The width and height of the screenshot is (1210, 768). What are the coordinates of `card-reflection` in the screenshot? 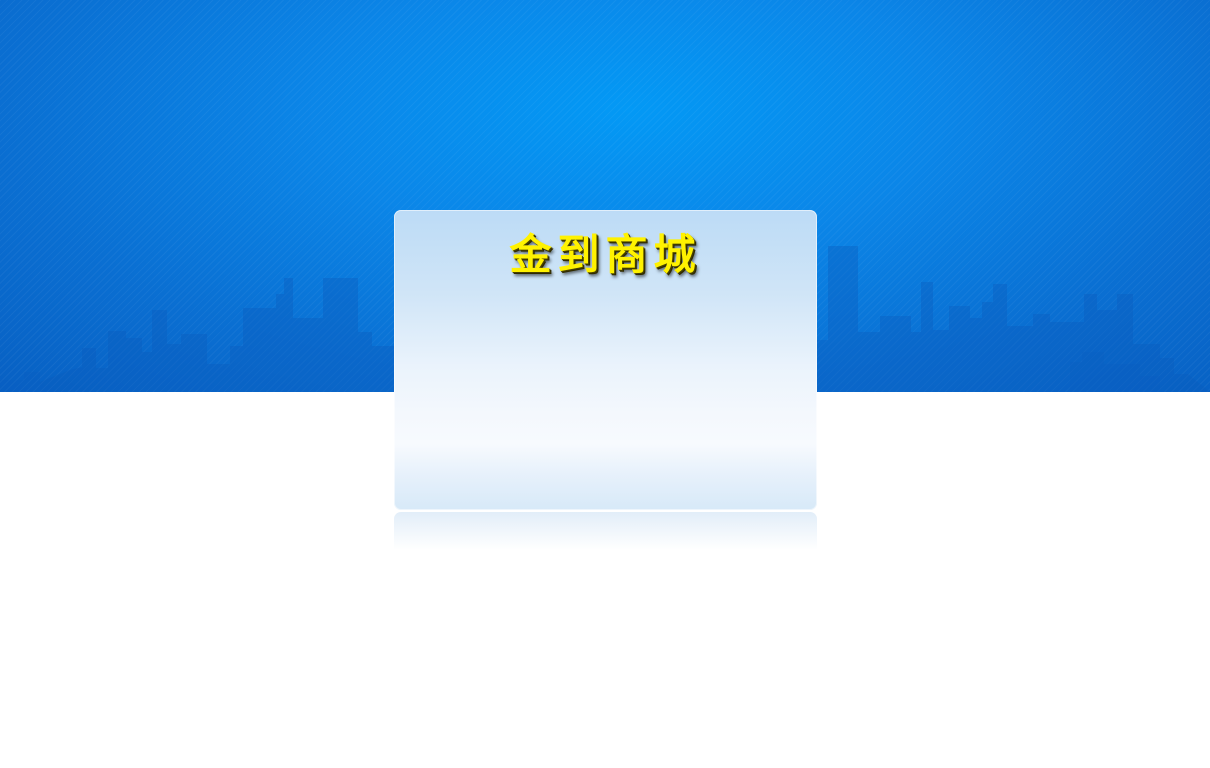 It's located at (605, 531).